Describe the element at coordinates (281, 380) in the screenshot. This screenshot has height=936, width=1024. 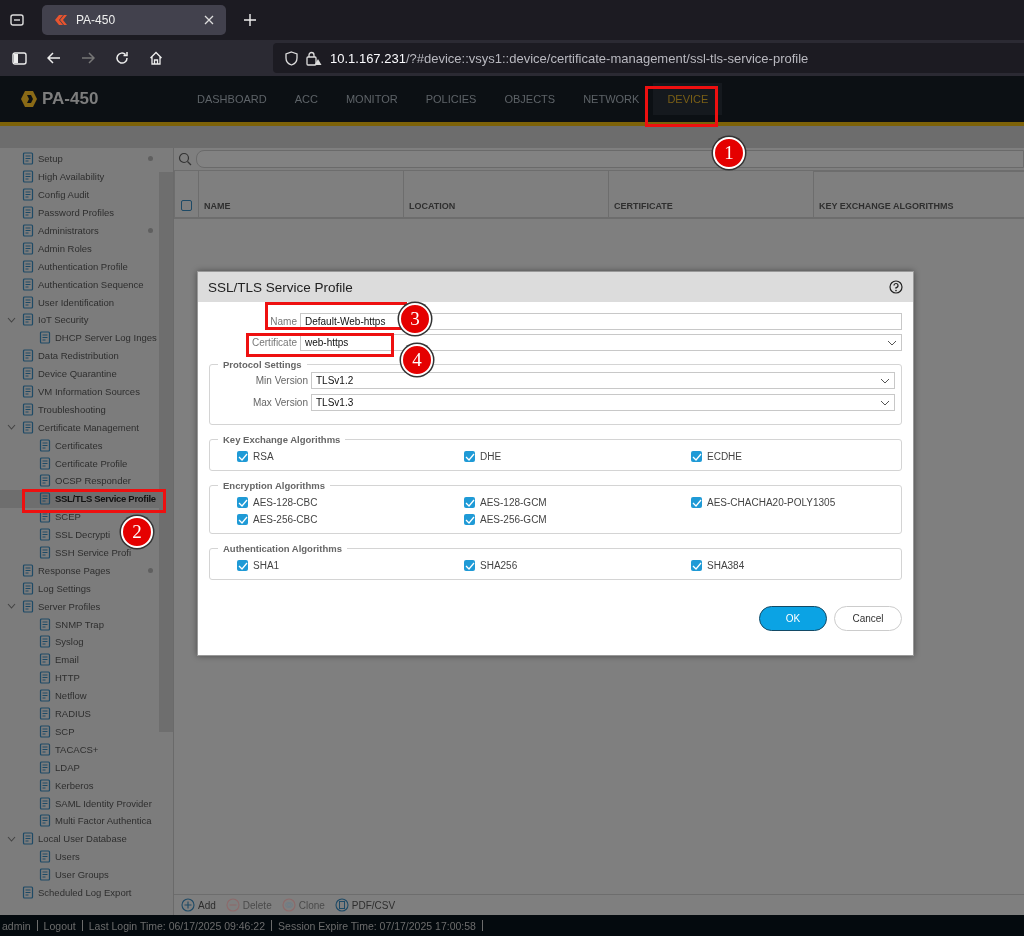
I see `field-label: Min Version` at that location.